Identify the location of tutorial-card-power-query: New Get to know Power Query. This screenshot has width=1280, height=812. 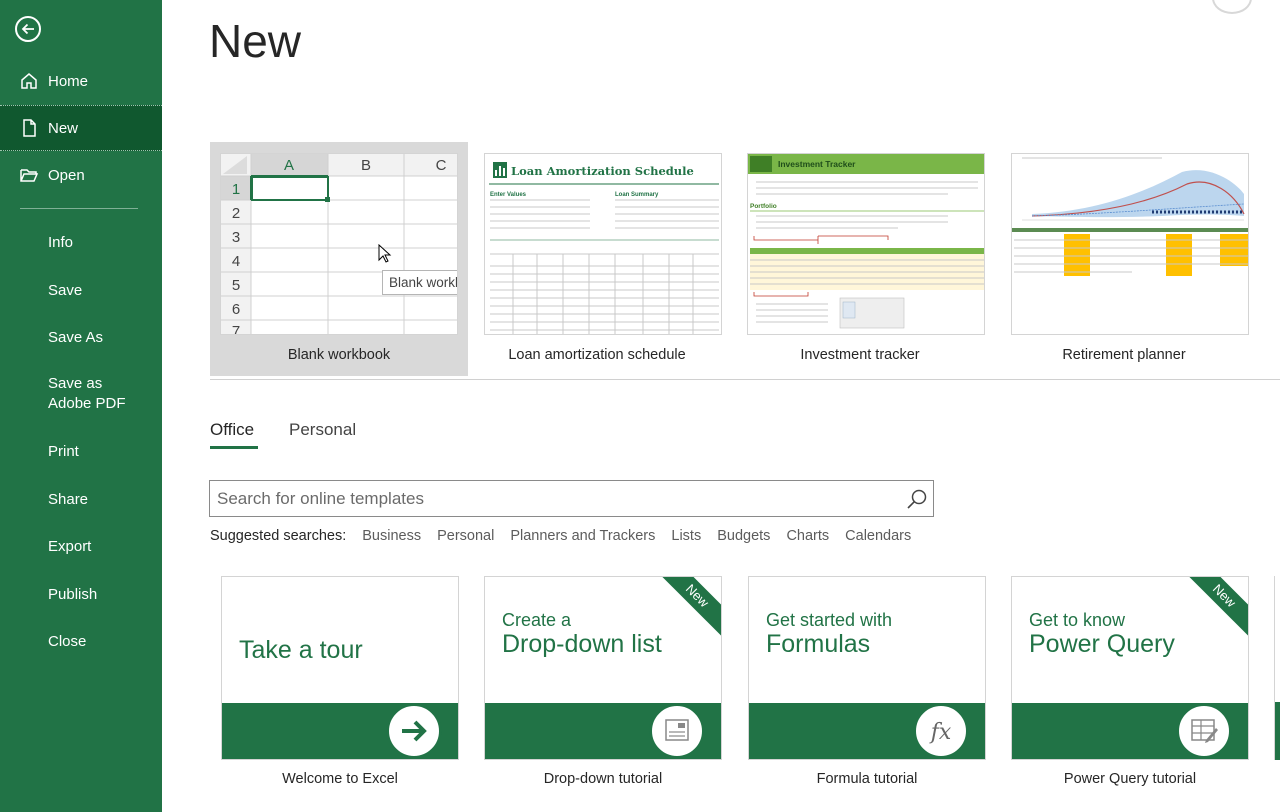
(1130, 668).